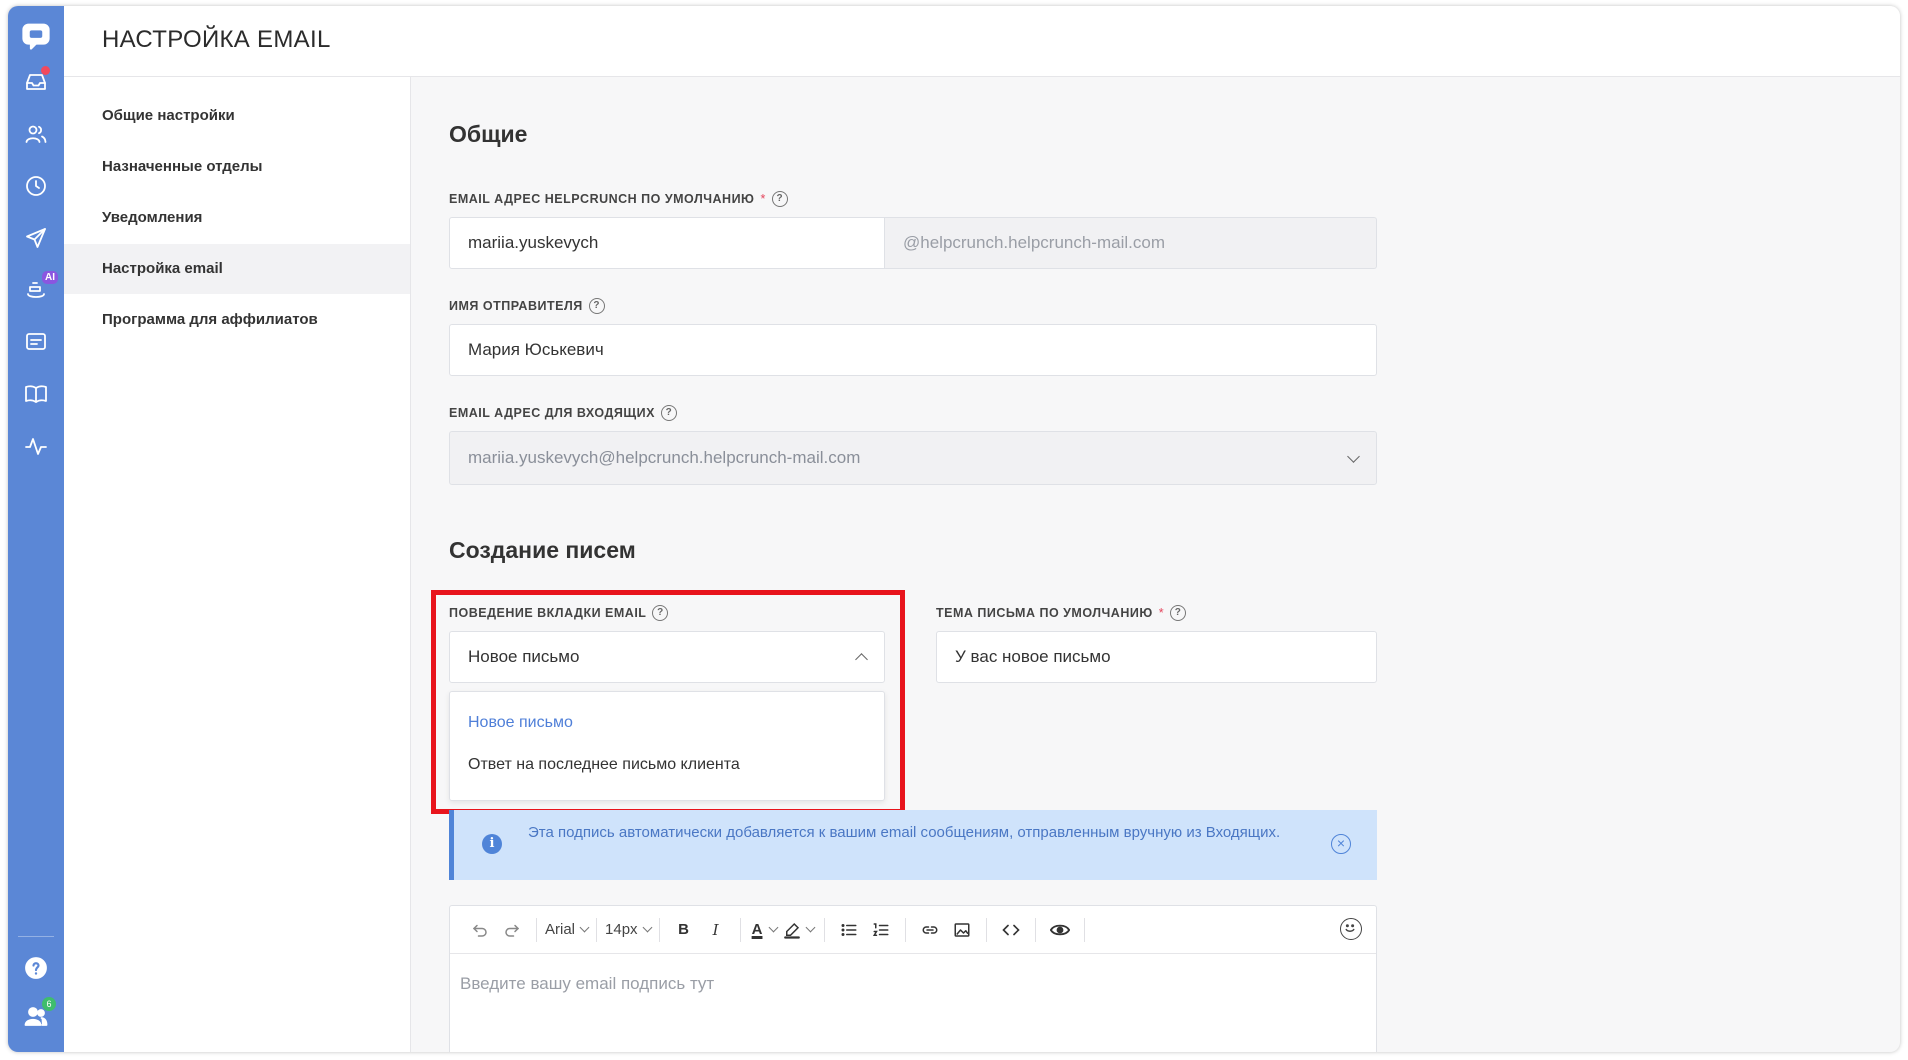 The image size is (1908, 1060). I want to click on history-icon, so click(36, 186).